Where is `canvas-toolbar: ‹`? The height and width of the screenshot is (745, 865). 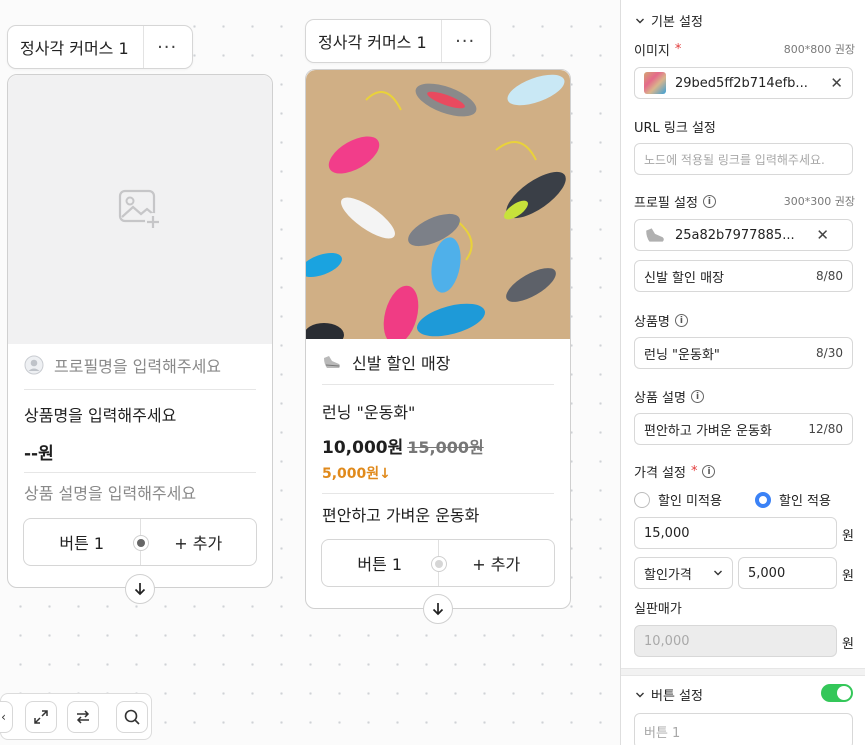 canvas-toolbar: ‹ is located at coordinates (76, 716).